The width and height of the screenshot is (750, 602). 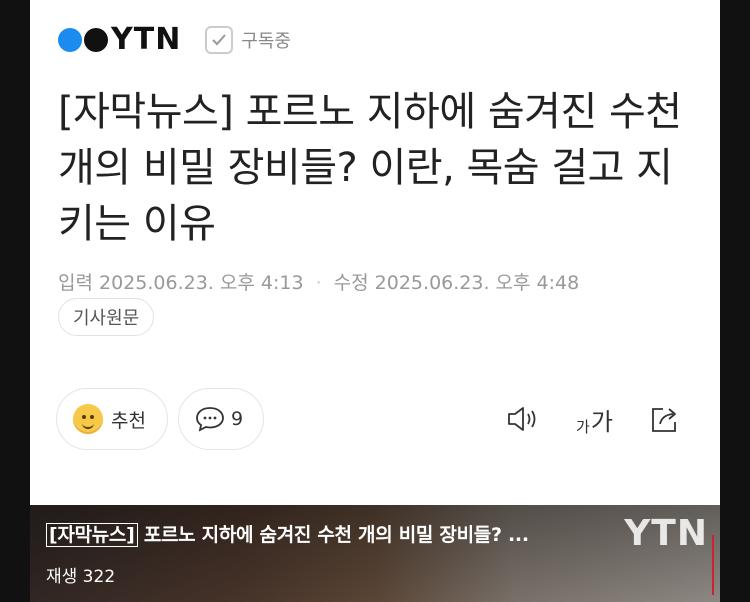 What do you see at coordinates (128, 420) in the screenshot?
I see `recommend-label: 추천` at bounding box center [128, 420].